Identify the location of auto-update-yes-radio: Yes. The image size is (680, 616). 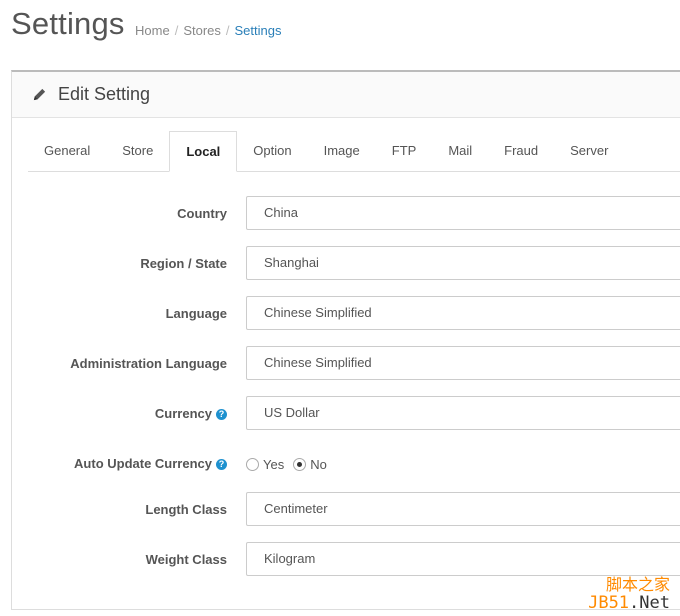
(265, 464).